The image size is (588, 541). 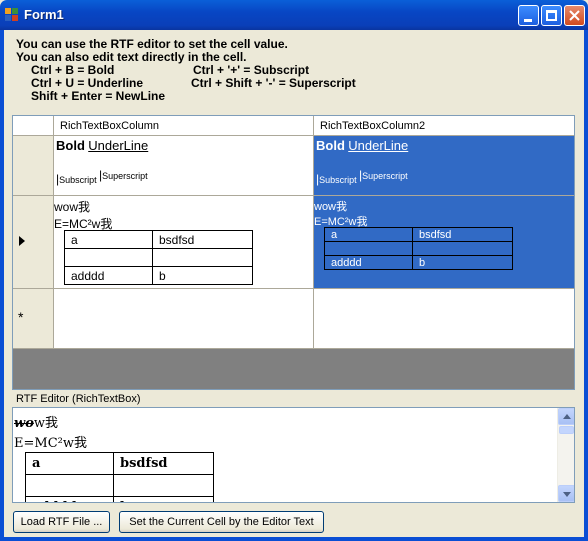 I want to click on grid-corner-header, so click(x=33, y=126).